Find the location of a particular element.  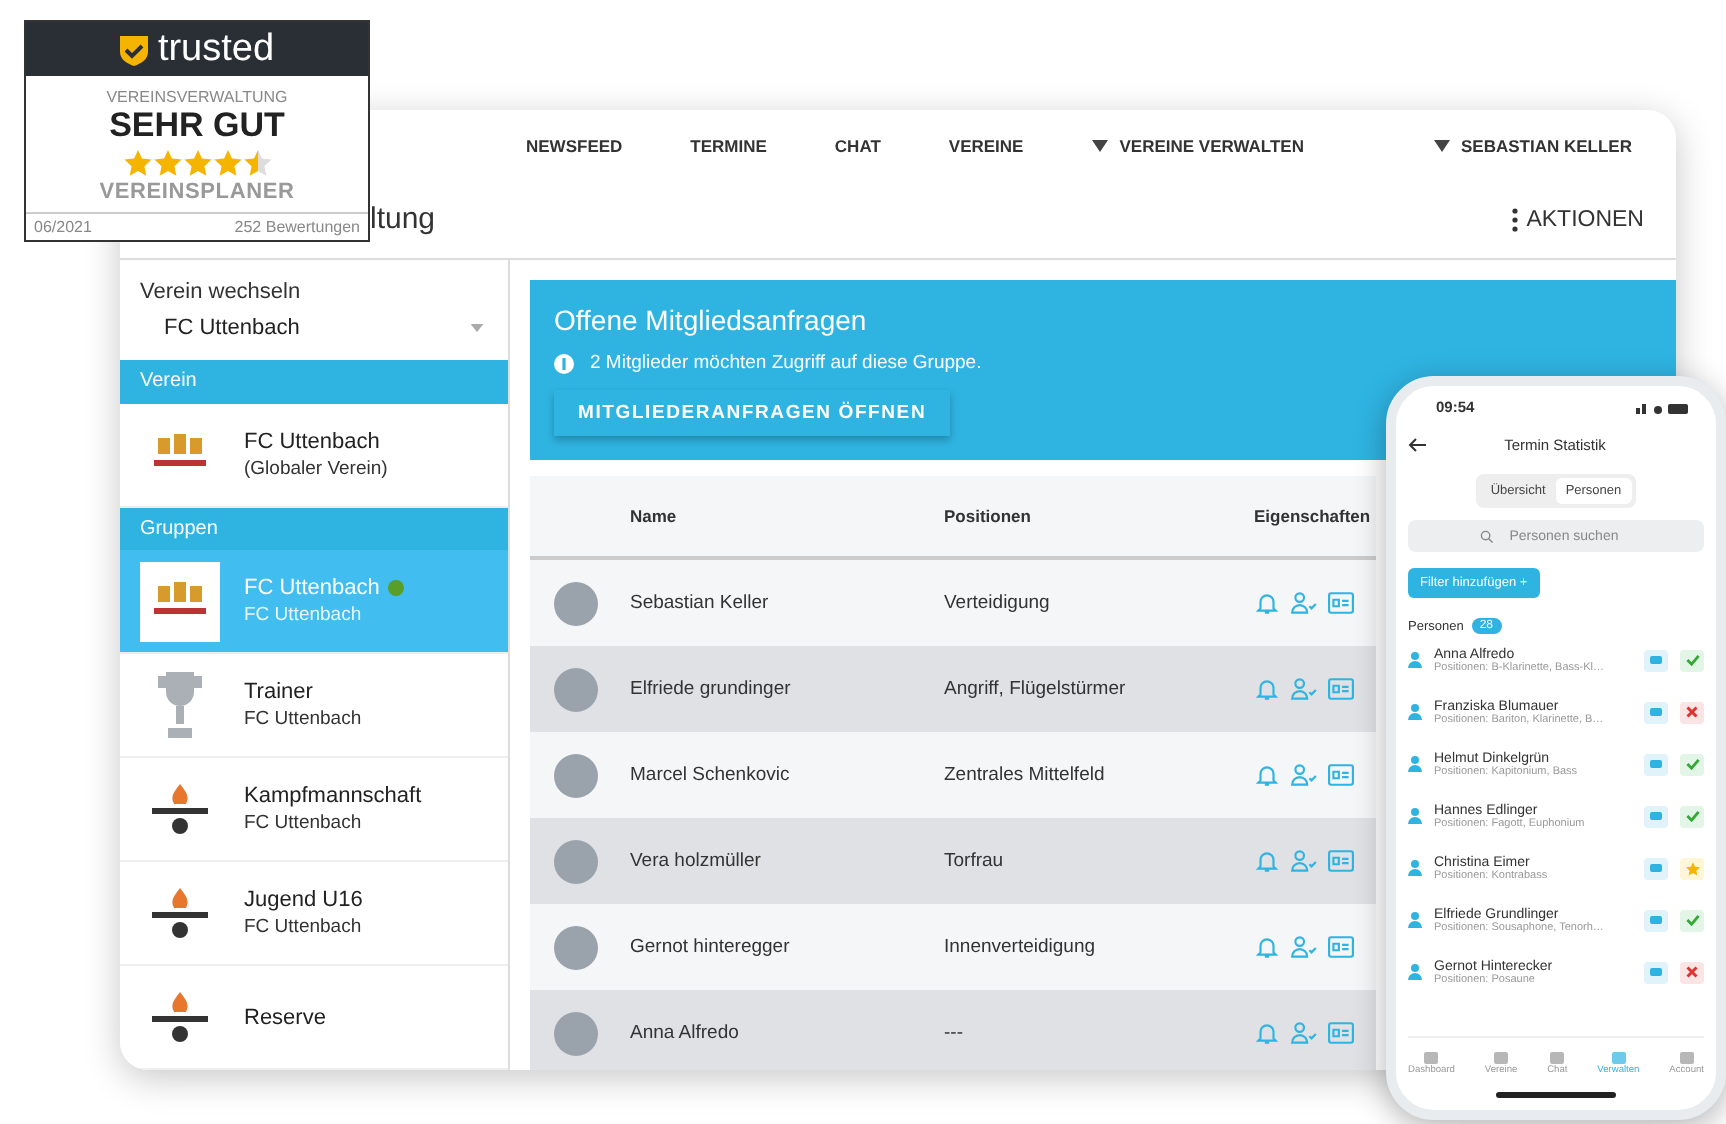

member-row: Gernot hinteregger Innenverteidigung is located at coordinates (953, 947).